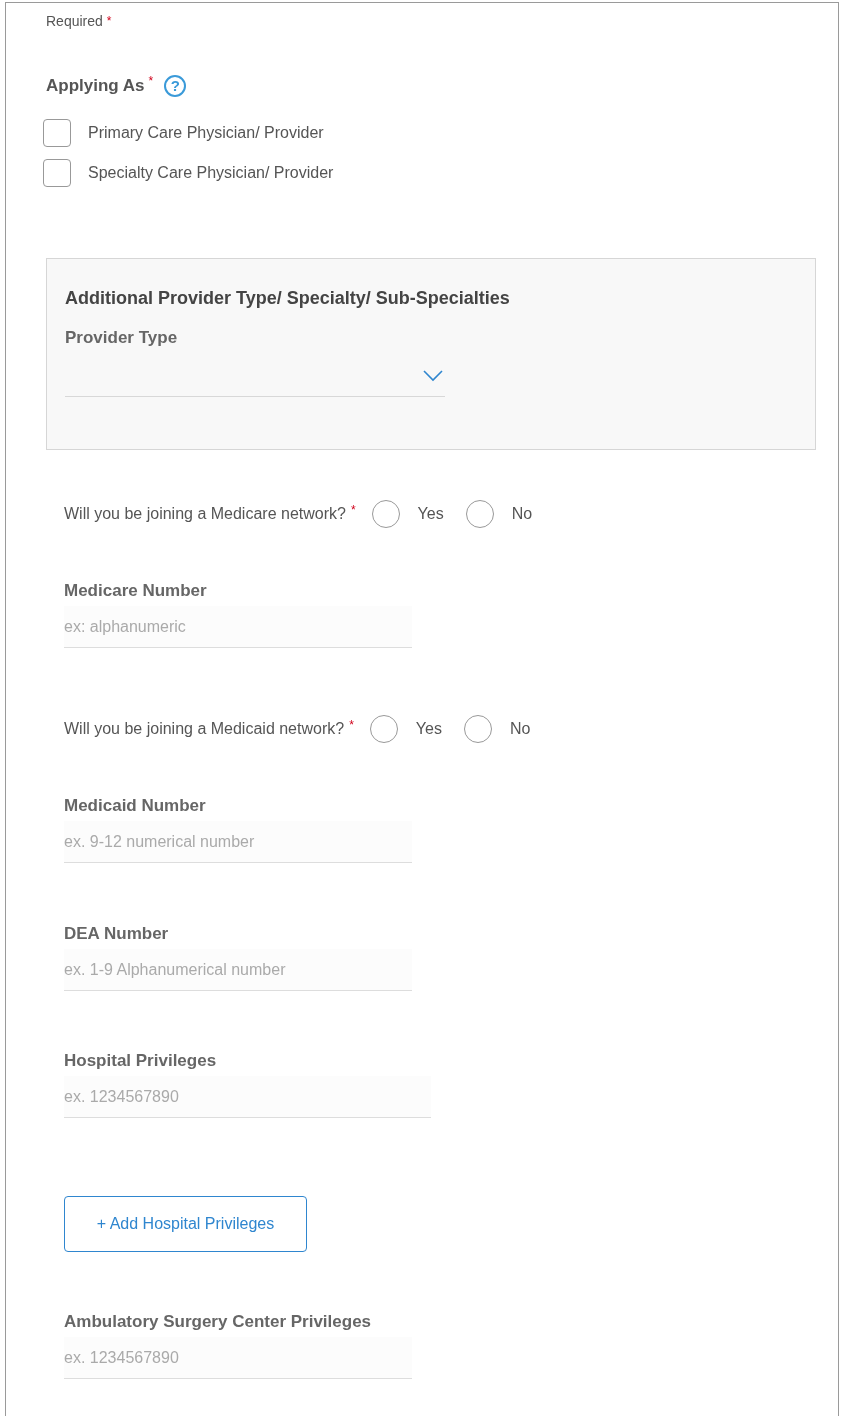  I want to click on field-label: Hospital Privileges, so click(140, 1061).